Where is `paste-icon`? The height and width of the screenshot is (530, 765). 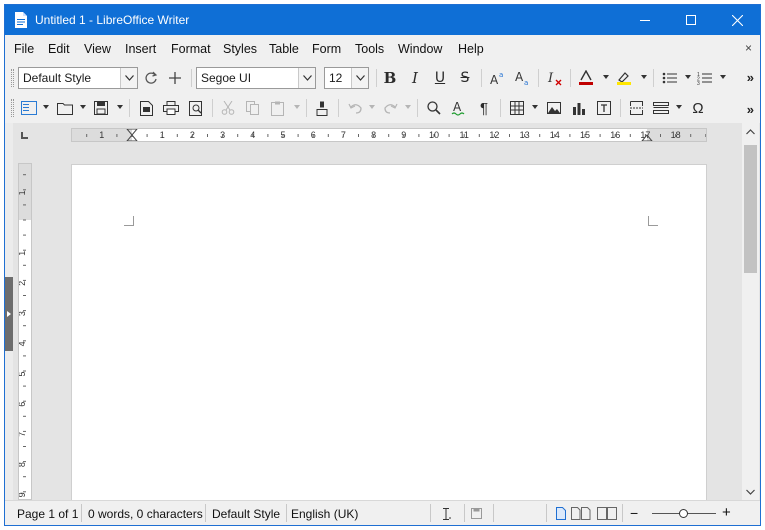
paste-icon is located at coordinates (278, 108).